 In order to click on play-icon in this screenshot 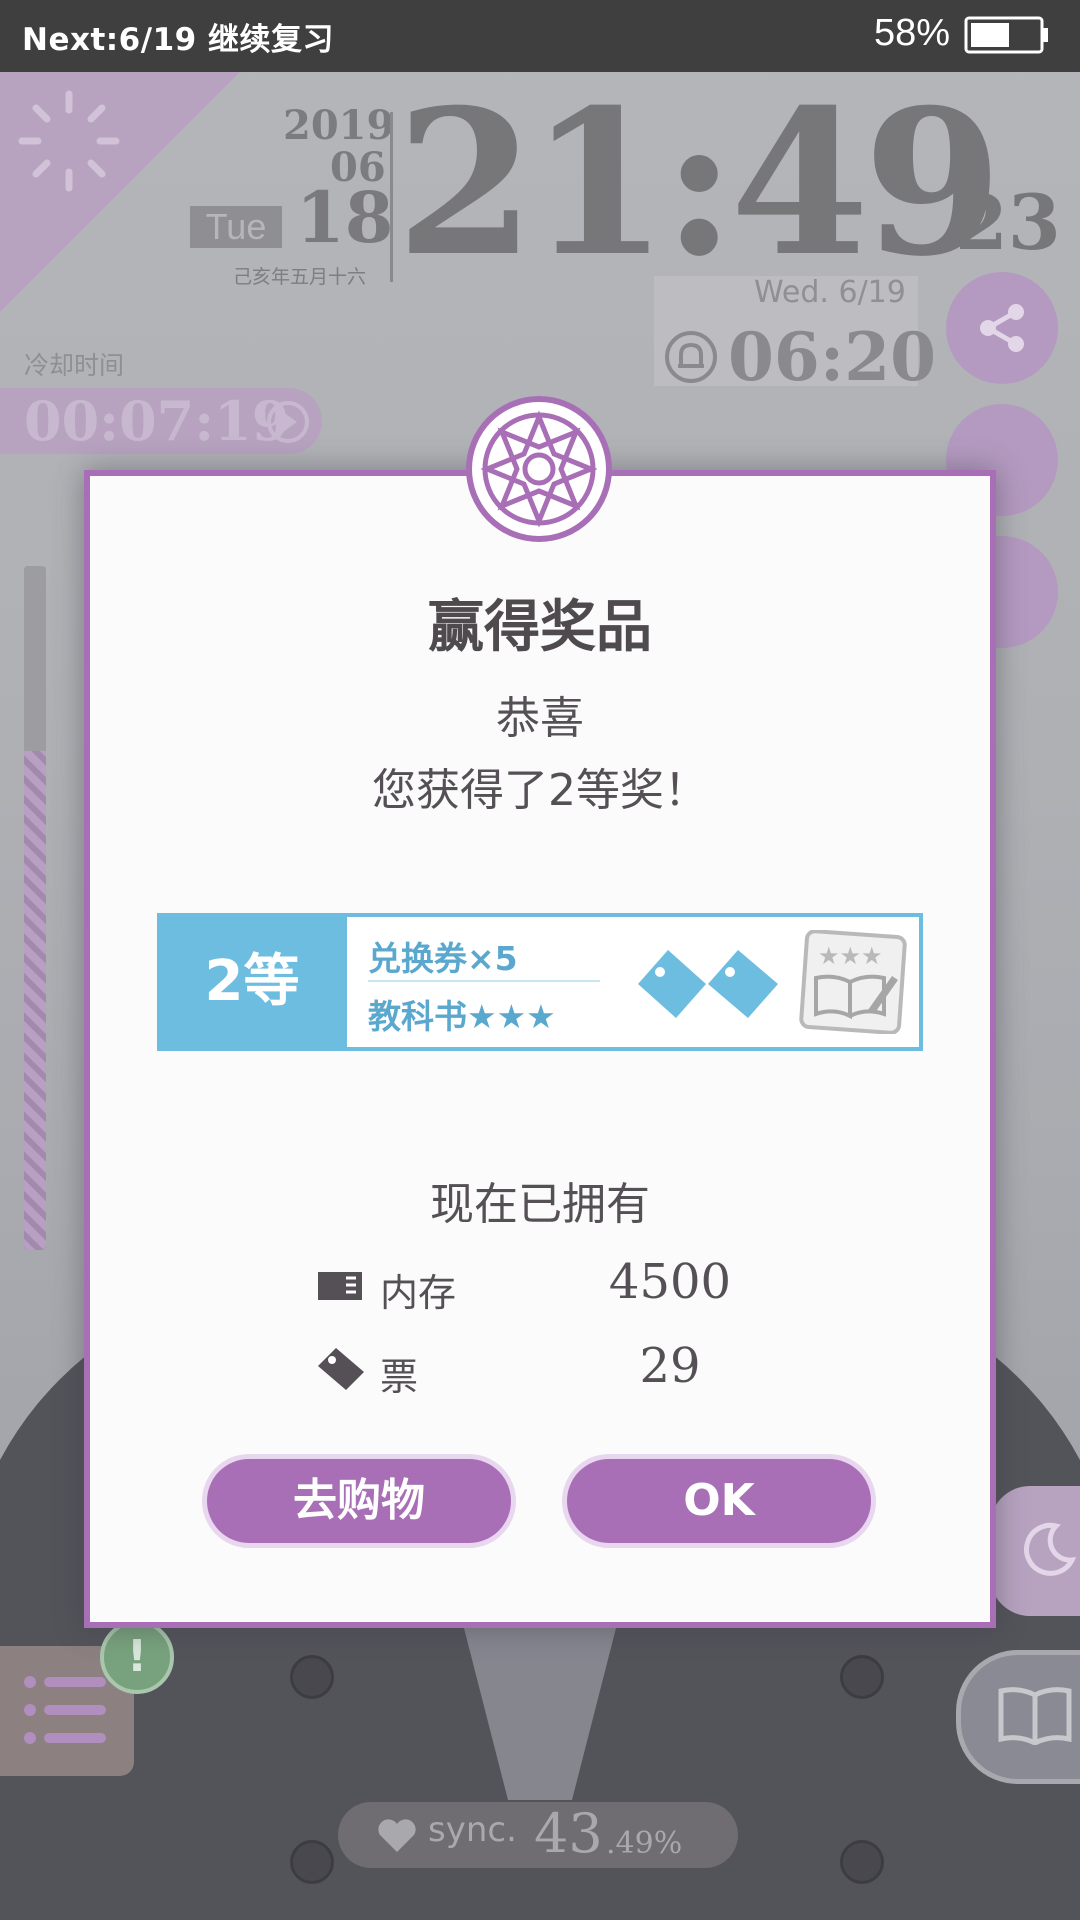, I will do `click(288, 422)`.